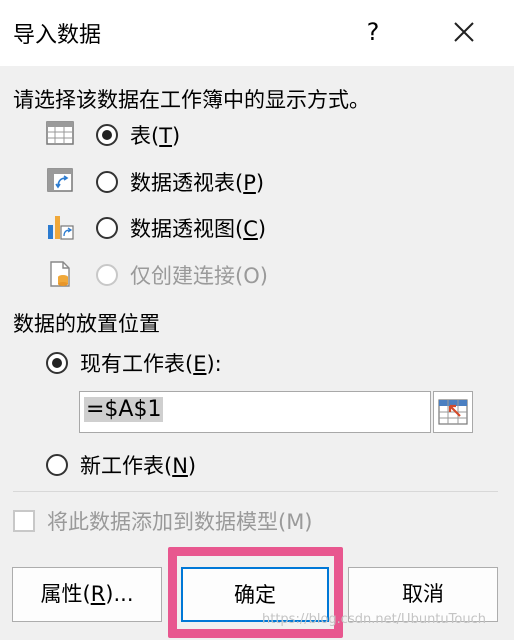 The height and width of the screenshot is (640, 514). What do you see at coordinates (180, 522) in the screenshot?
I see `data-model-label: 将此数据添加到数据模型(M)` at bounding box center [180, 522].